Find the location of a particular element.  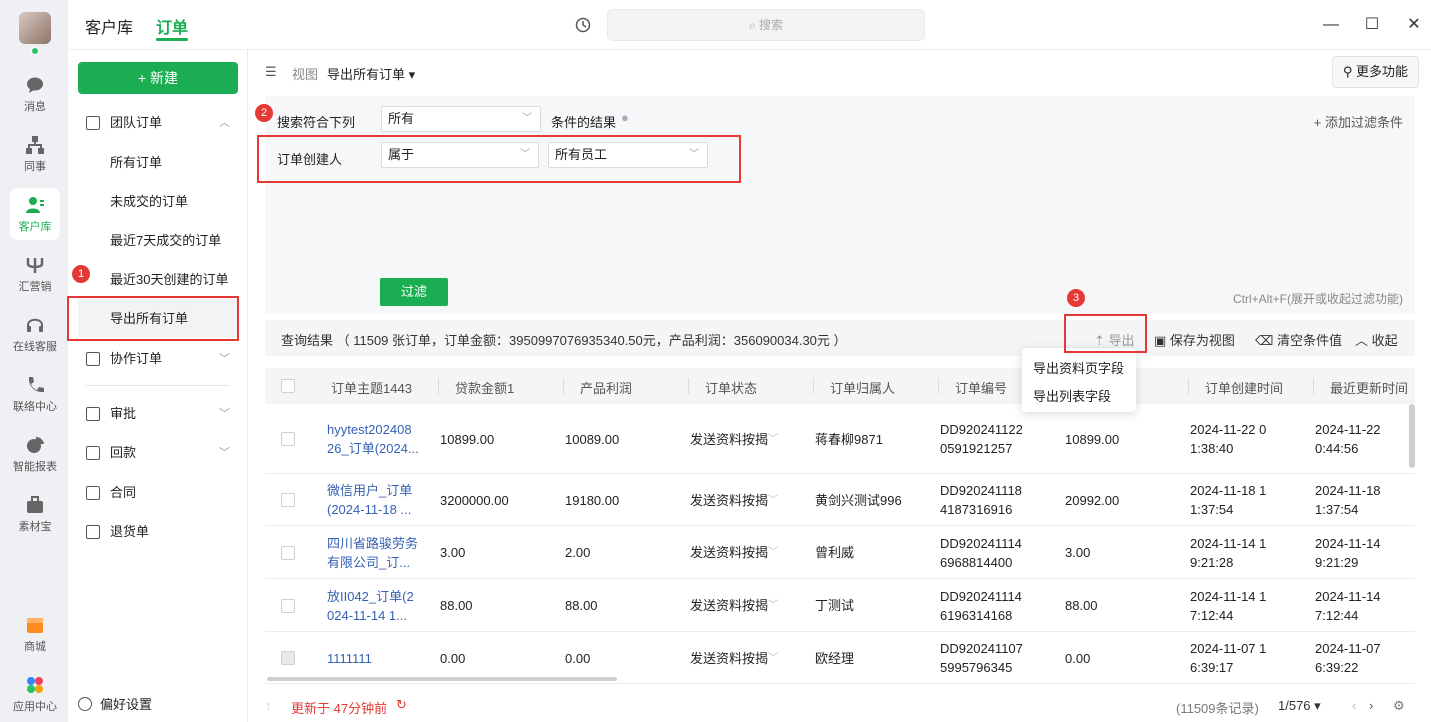

scroll-top-icon: ↑ is located at coordinates (268, 705).